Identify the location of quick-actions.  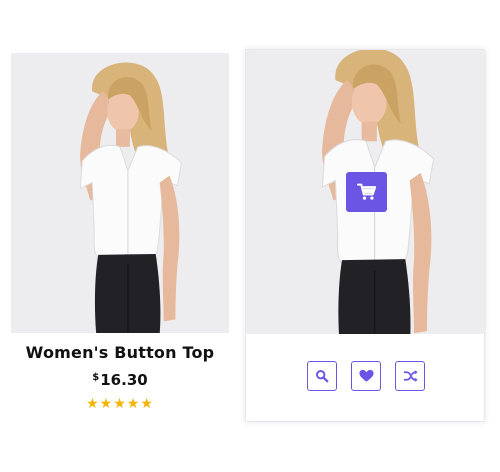
(366, 378).